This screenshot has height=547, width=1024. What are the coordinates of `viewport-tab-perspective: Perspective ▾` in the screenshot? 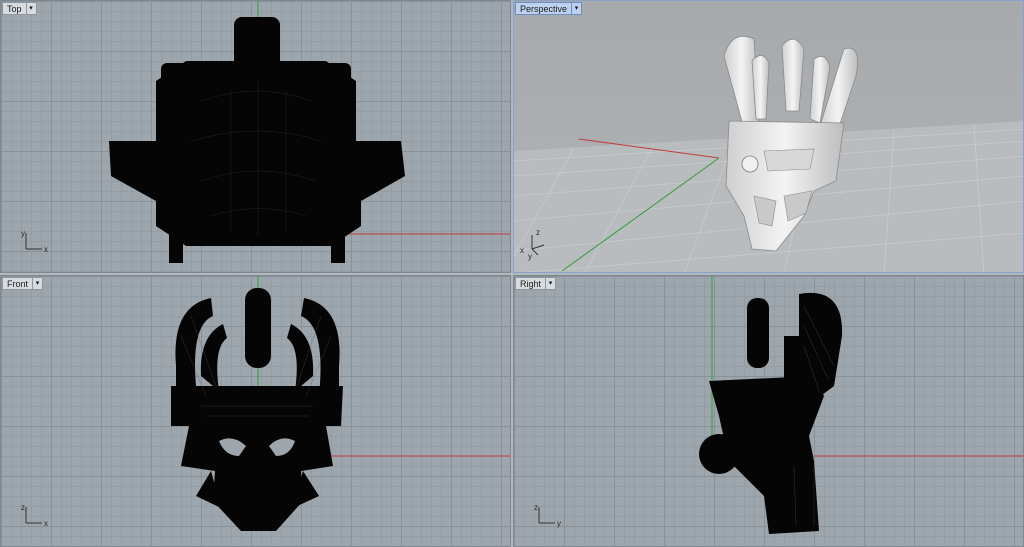 It's located at (549, 8).